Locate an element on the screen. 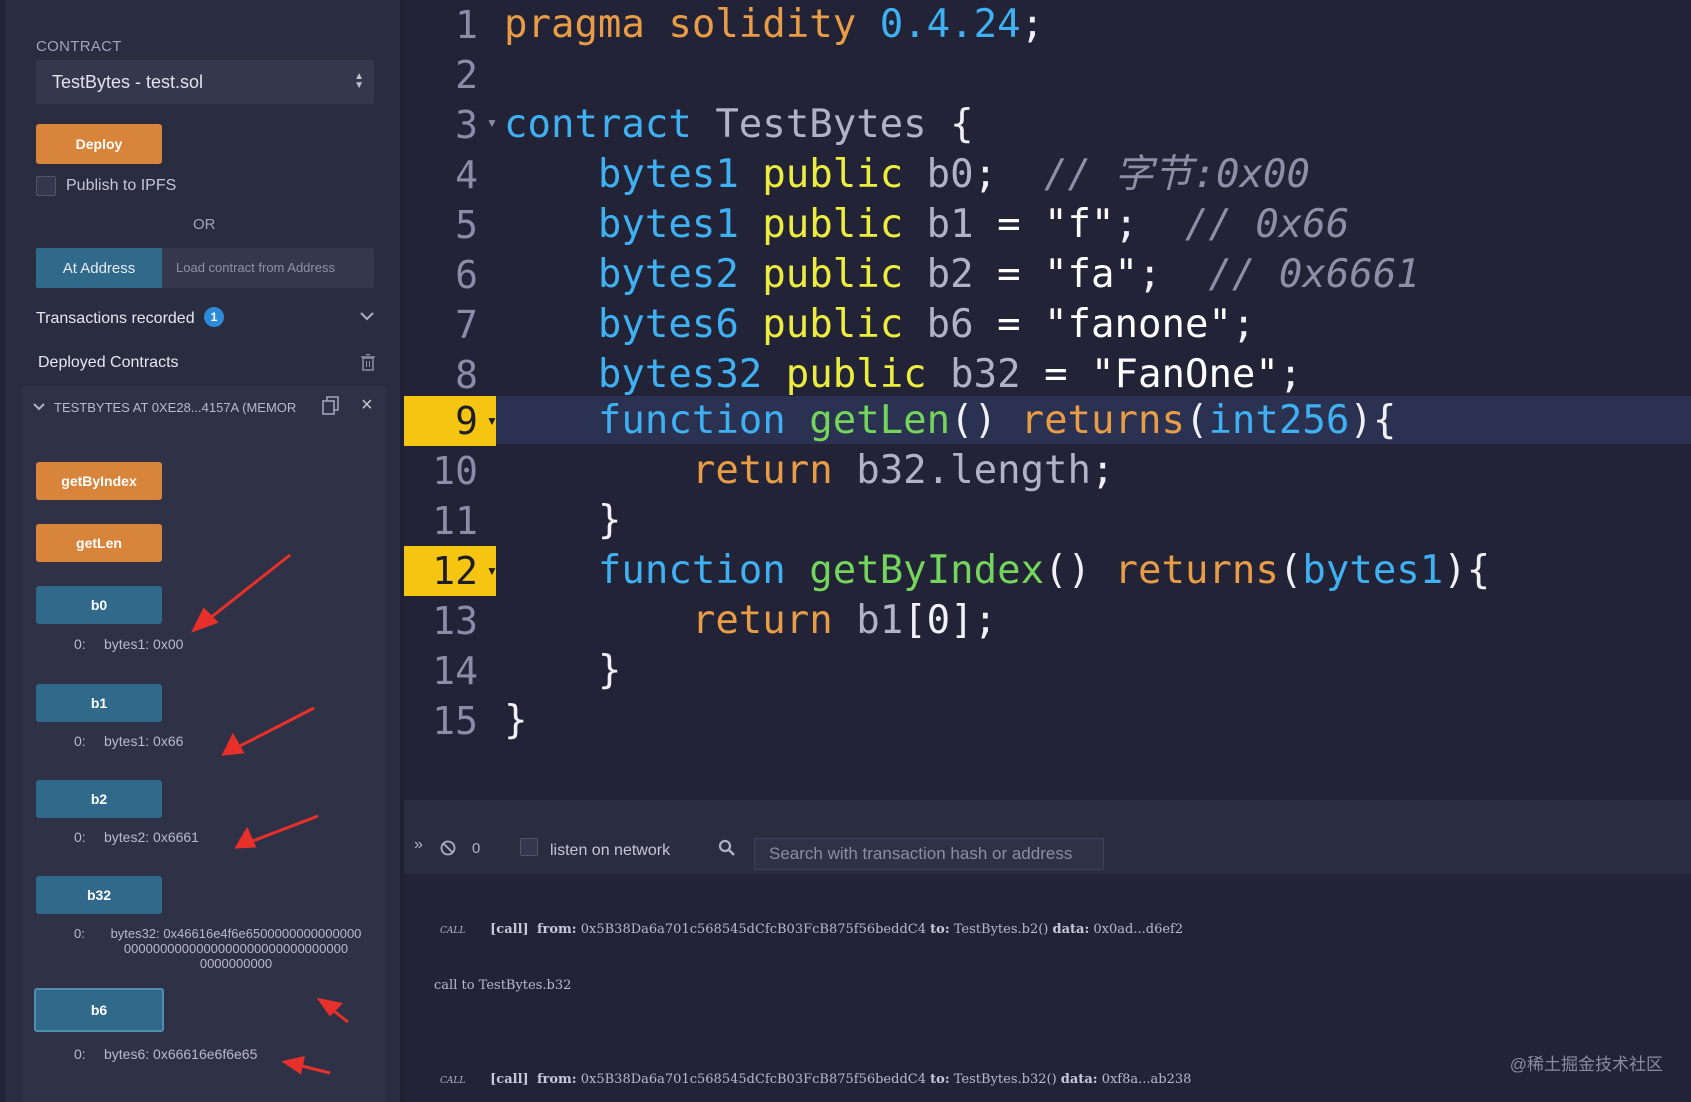 This screenshot has width=1691, height=1102. log-to: TestBytes.b2() is located at coordinates (1001, 929).